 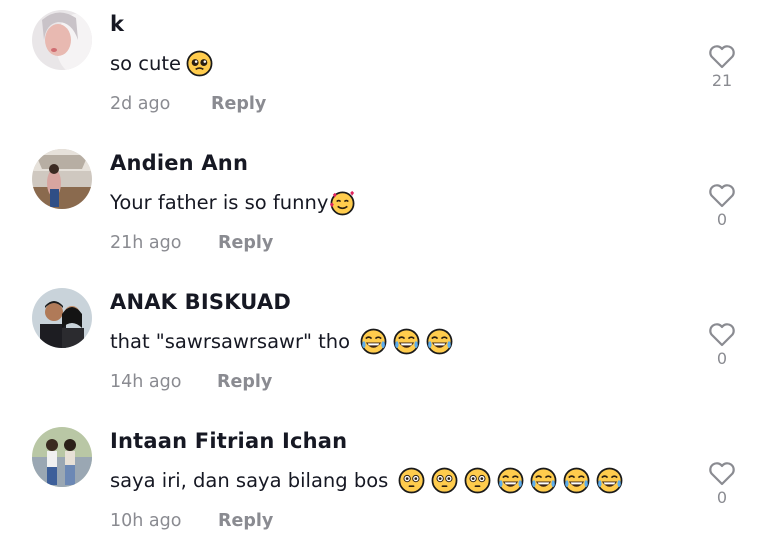 I want to click on comment-text: so cute, so click(x=161, y=63).